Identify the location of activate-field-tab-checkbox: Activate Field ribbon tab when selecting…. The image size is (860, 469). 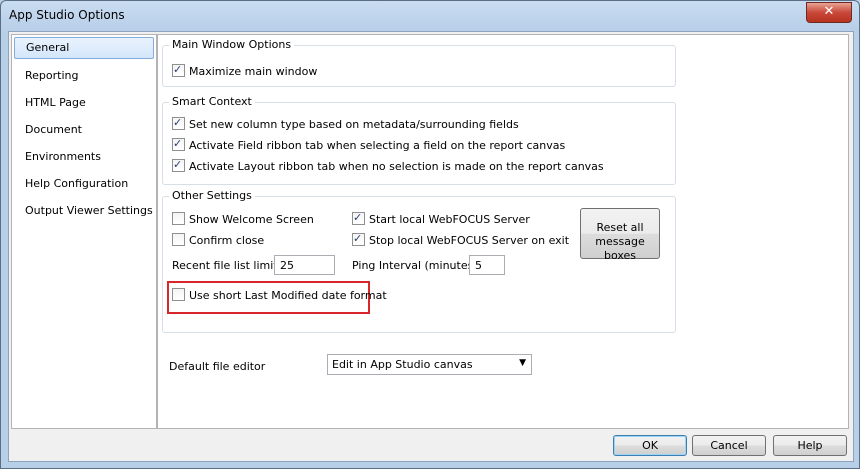
(369, 145).